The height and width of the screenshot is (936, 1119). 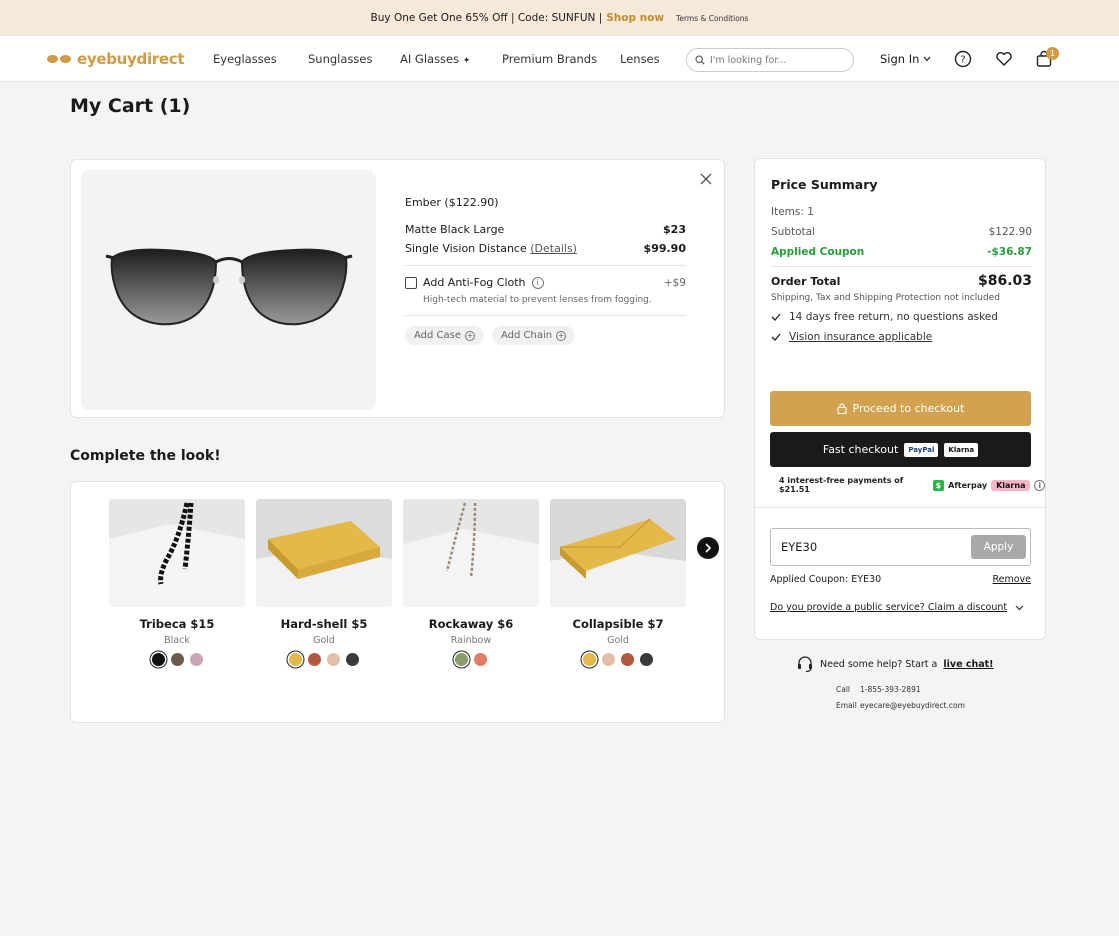 I want to click on logo-glasses-icon, so click(x=60, y=59).